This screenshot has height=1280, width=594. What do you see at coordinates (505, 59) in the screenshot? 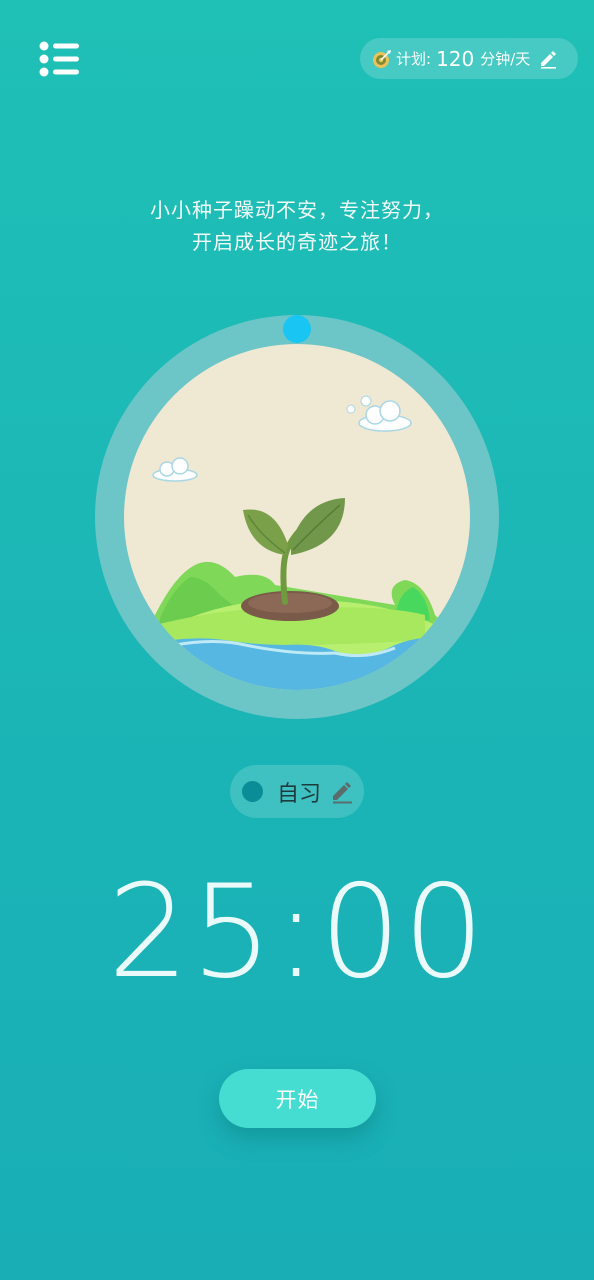
I see `plan-unit: 分钟/天` at bounding box center [505, 59].